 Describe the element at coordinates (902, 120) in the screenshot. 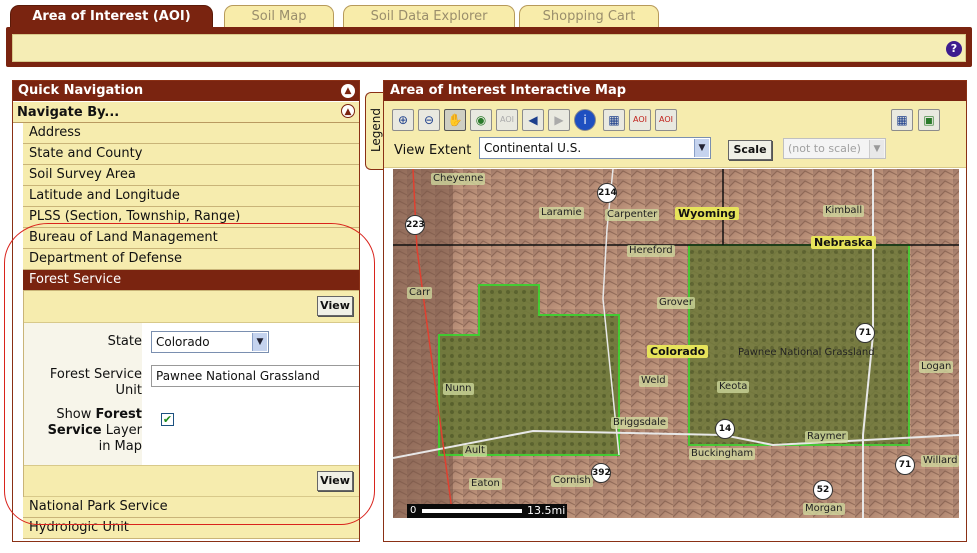

I see `layout-icon: ▦` at that location.